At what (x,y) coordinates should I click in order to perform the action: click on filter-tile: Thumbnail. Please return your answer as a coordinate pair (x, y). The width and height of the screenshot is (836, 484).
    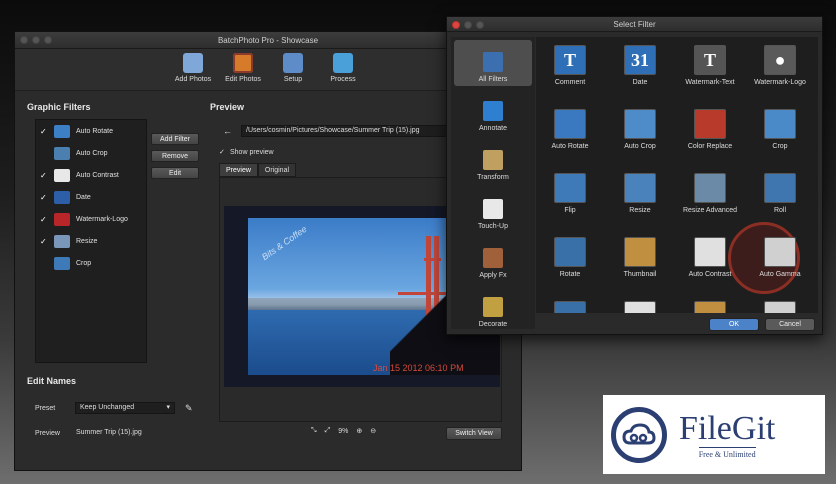
    Looking at the image, I should click on (640, 258).